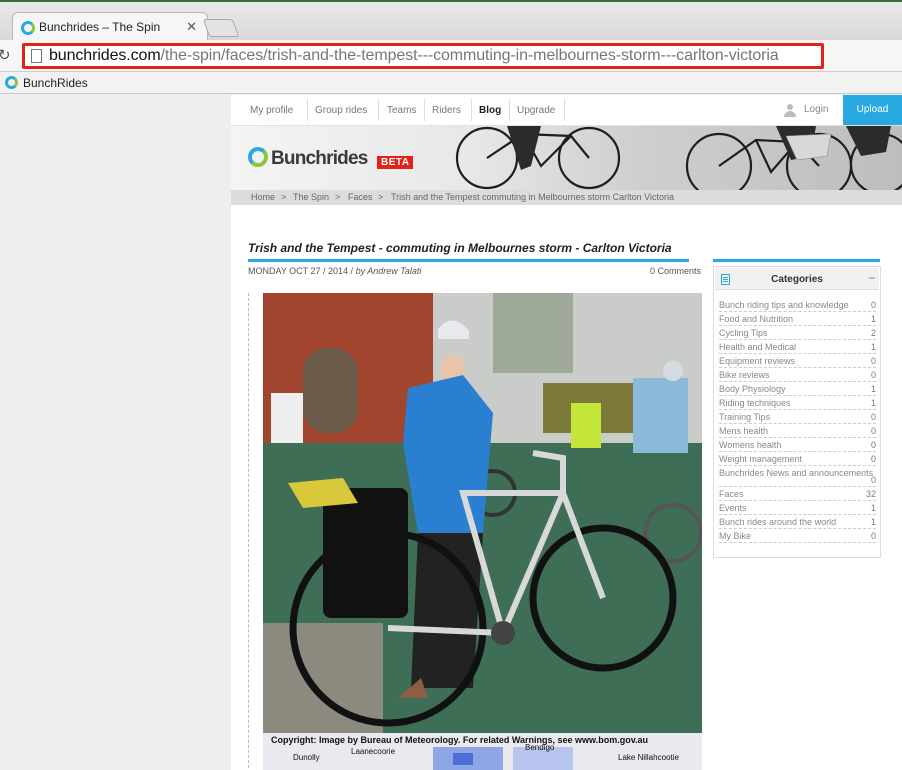 This screenshot has width=902, height=770. I want to click on category-item: Mens health 0, so click(797, 431).